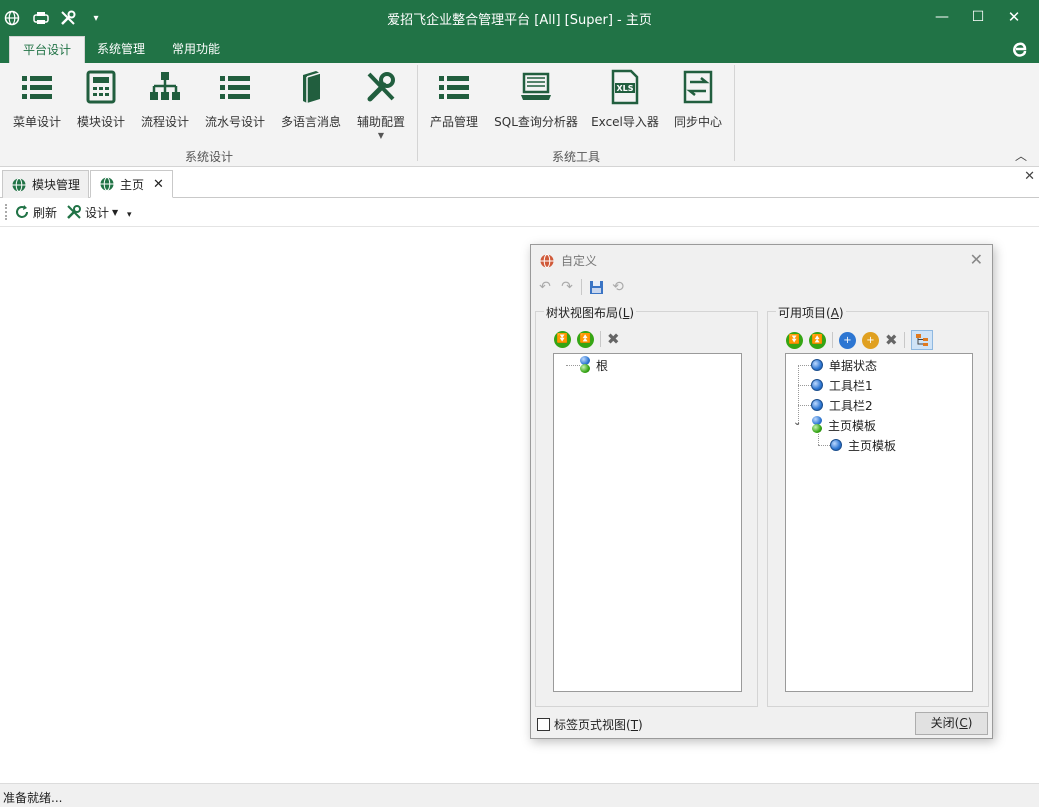 The image size is (1039, 807). Describe the element at coordinates (698, 109) in the screenshot. I see `sync-center-button: 同步中心` at that location.